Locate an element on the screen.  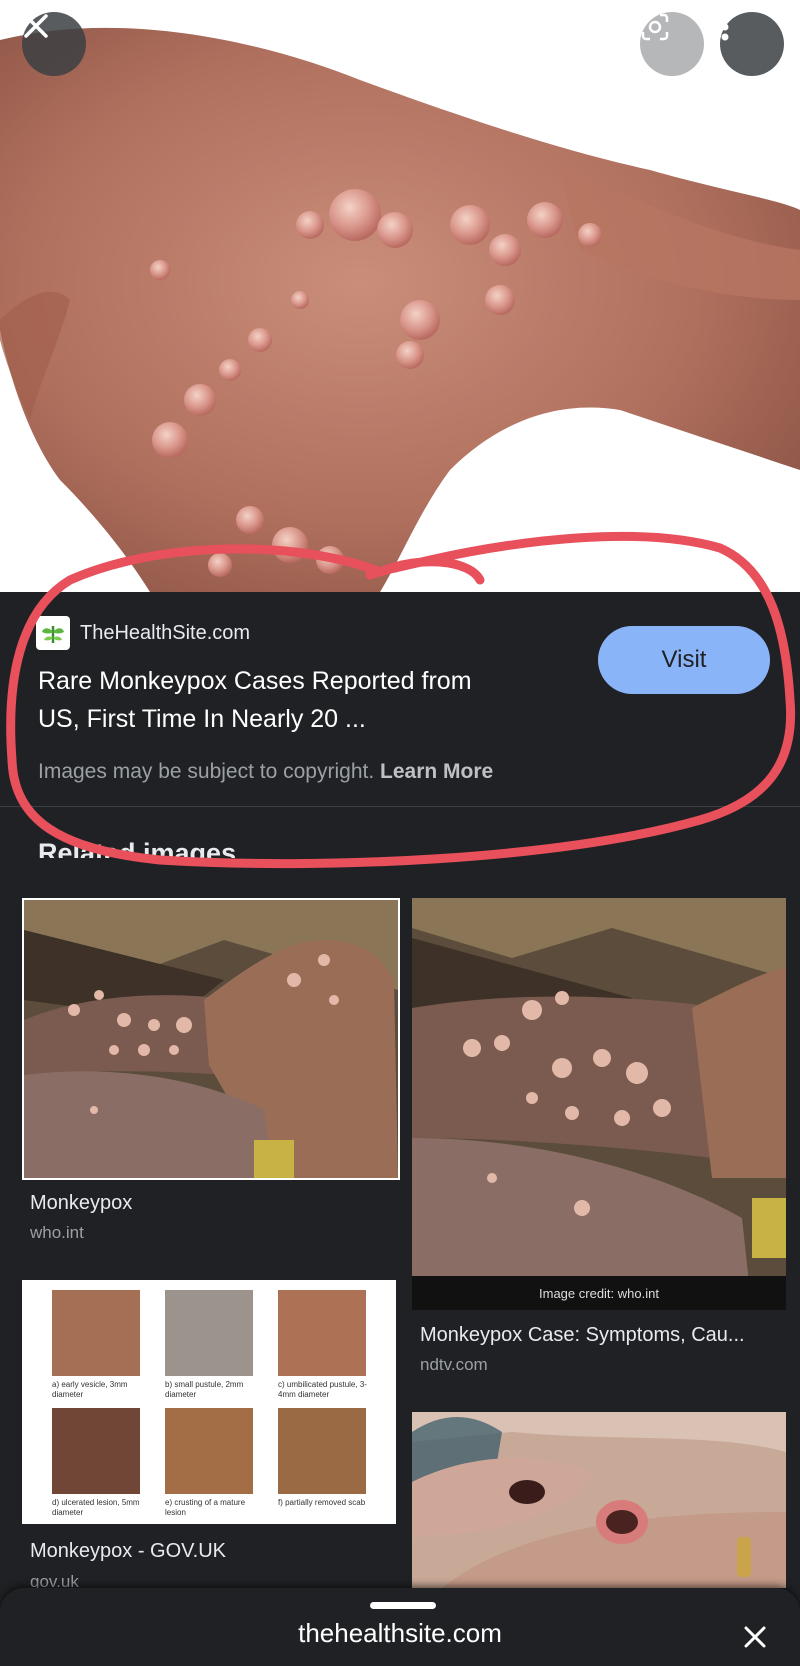
learn-more-link: Learn More is located at coordinates (436, 771).